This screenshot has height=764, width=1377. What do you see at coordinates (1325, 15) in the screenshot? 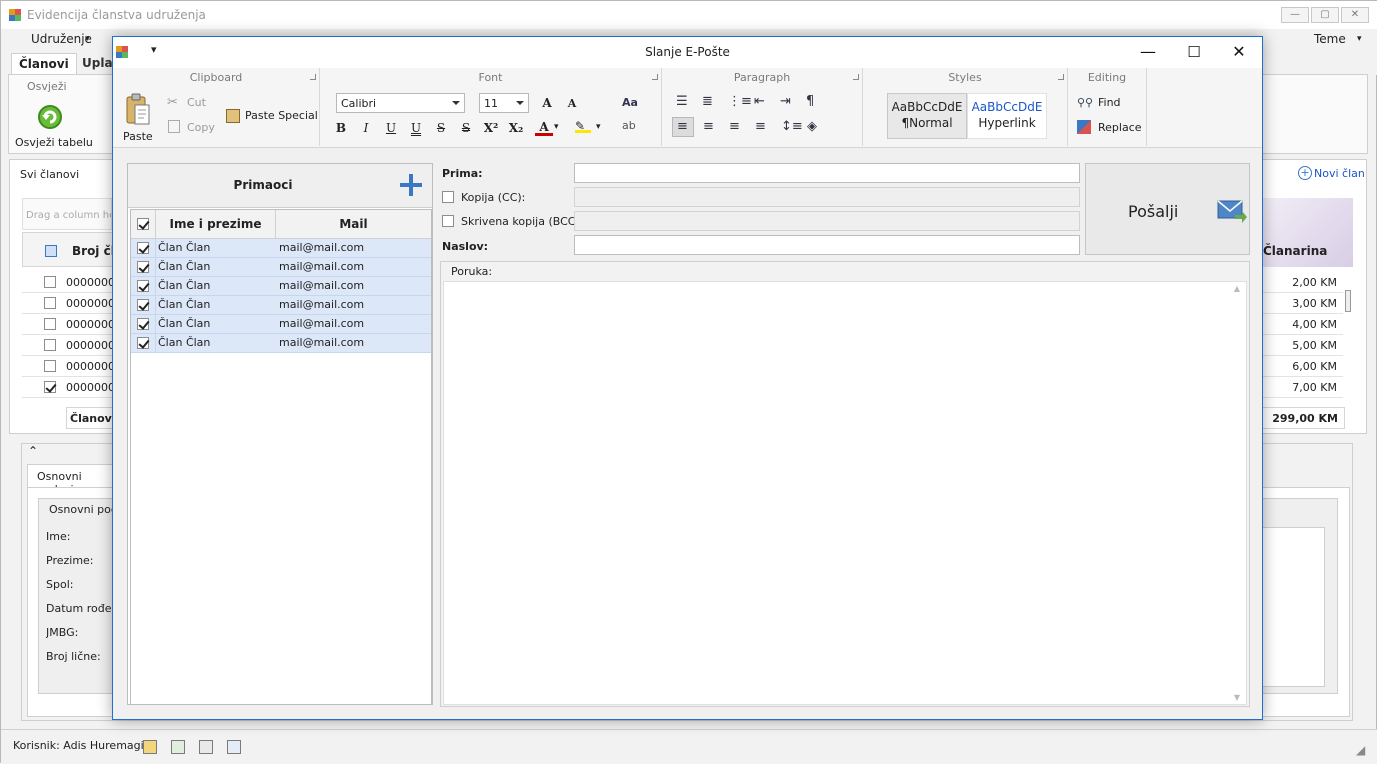
I see `bg-maximize-button: ▢` at bounding box center [1325, 15].